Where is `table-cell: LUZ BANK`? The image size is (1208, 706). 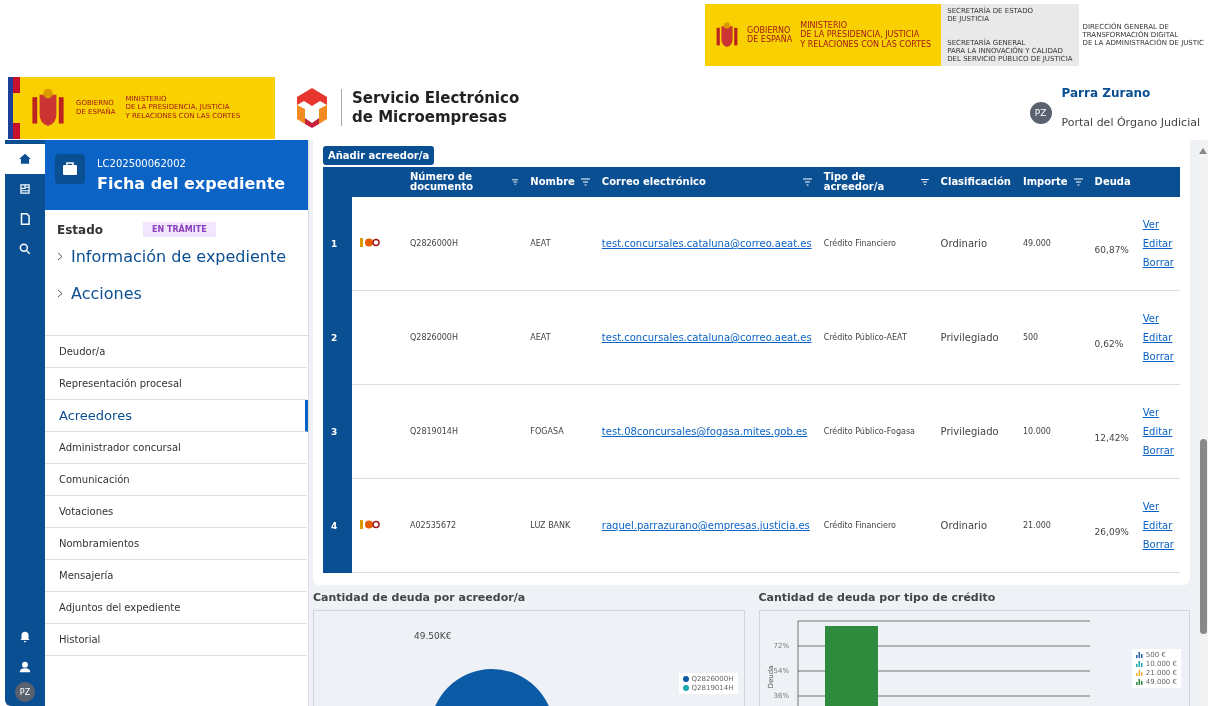 table-cell: LUZ BANK is located at coordinates (560, 525).